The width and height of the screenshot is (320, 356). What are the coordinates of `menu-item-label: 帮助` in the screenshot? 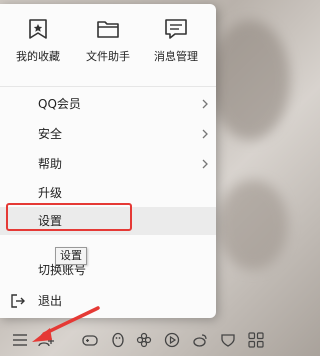 It's located at (50, 164).